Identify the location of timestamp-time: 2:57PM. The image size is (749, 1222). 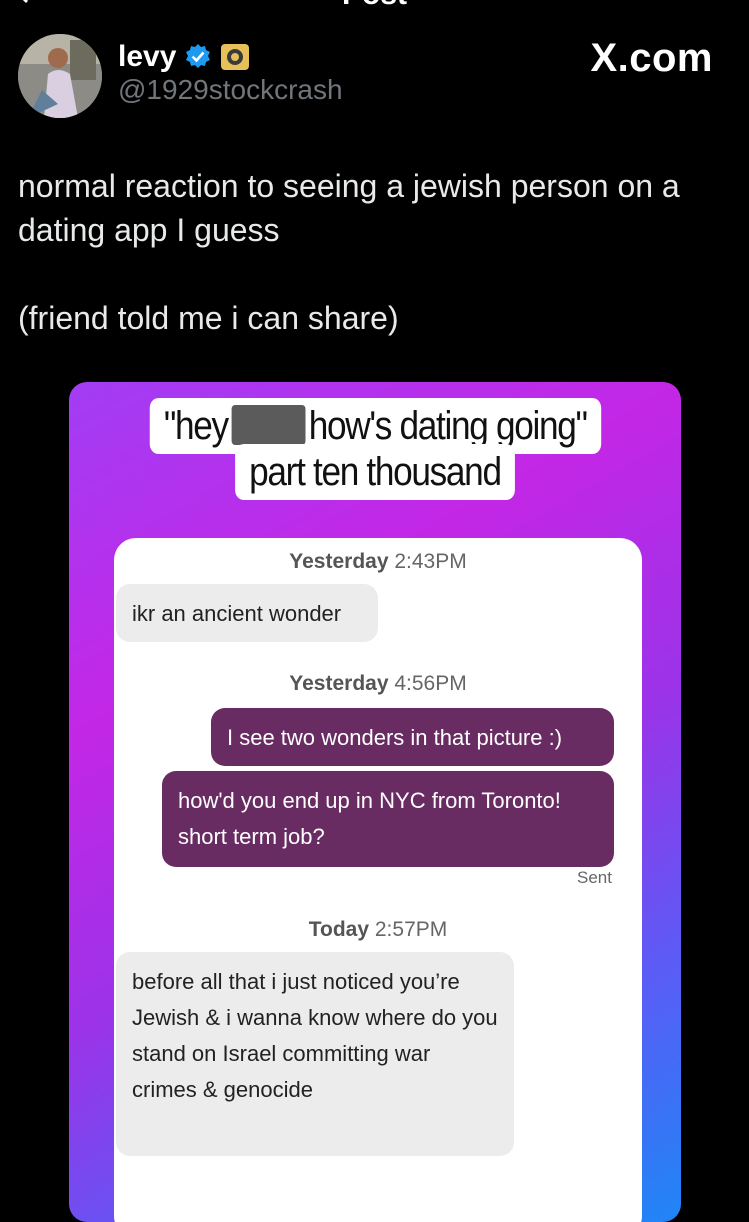
(411, 929).